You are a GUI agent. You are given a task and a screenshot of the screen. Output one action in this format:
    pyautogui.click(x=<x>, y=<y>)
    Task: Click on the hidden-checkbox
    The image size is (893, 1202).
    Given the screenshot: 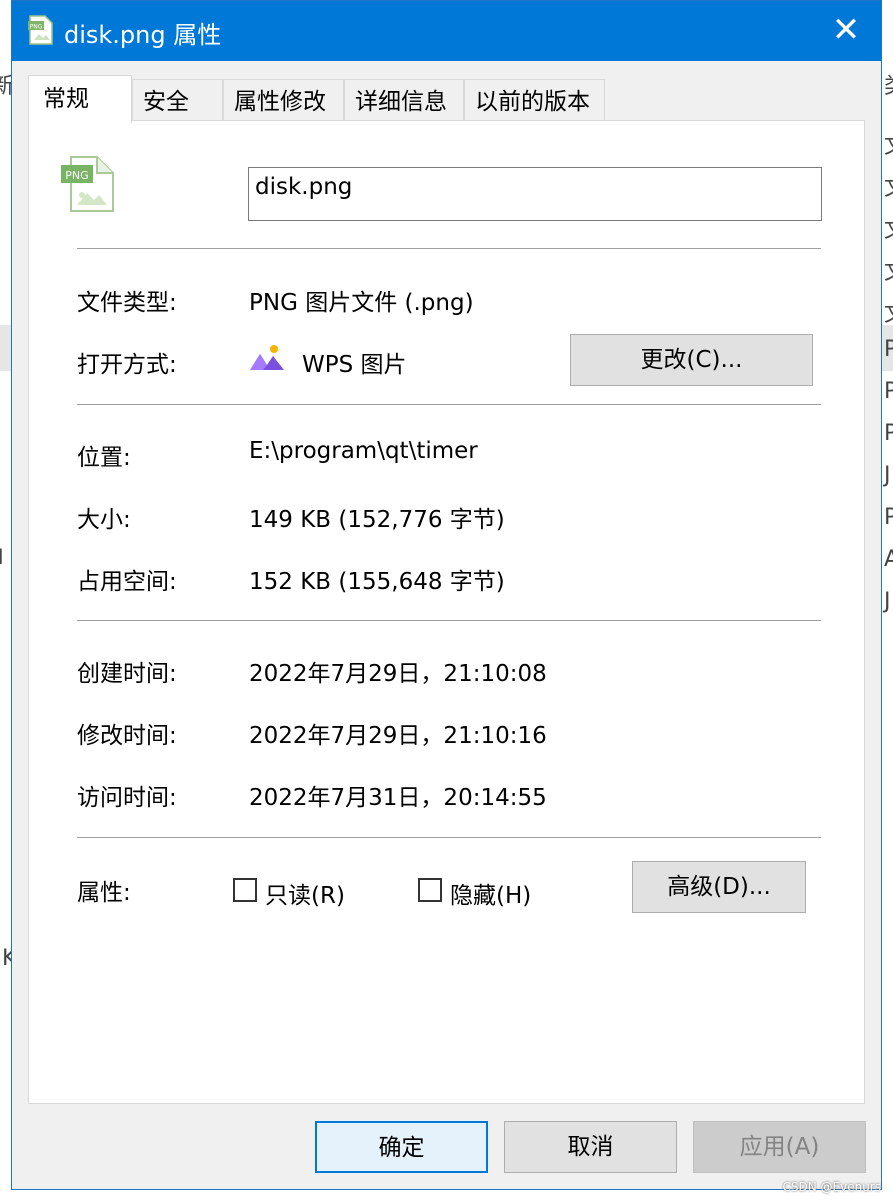 What is the action you would take?
    pyautogui.click(x=430, y=890)
    